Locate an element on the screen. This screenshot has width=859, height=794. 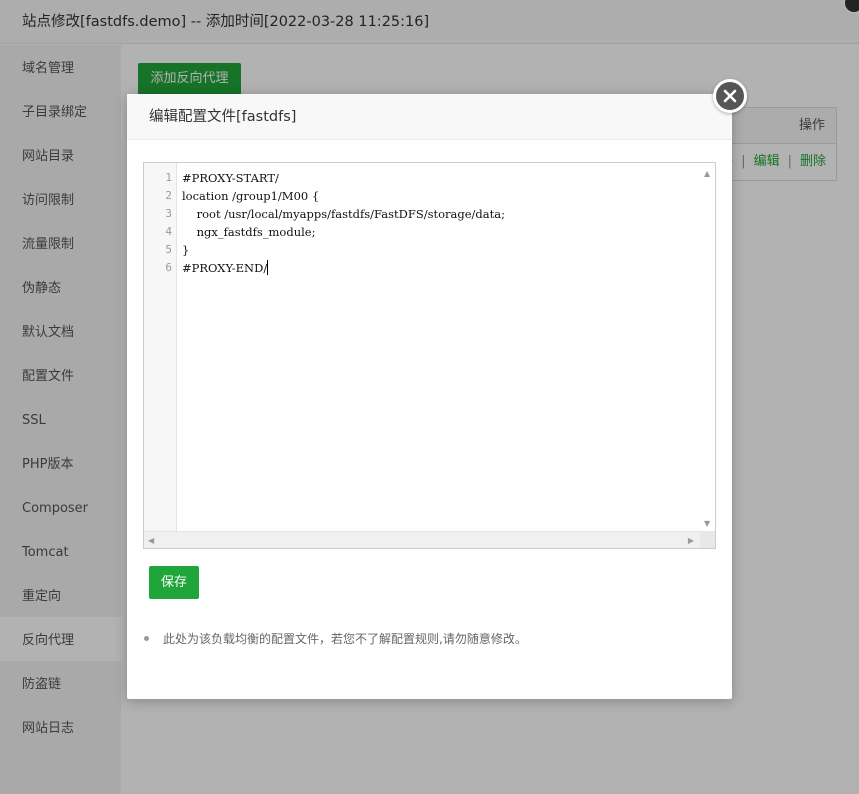
line-number-gutter: 1 2 3 4 5 6 is located at coordinates (160, 347).